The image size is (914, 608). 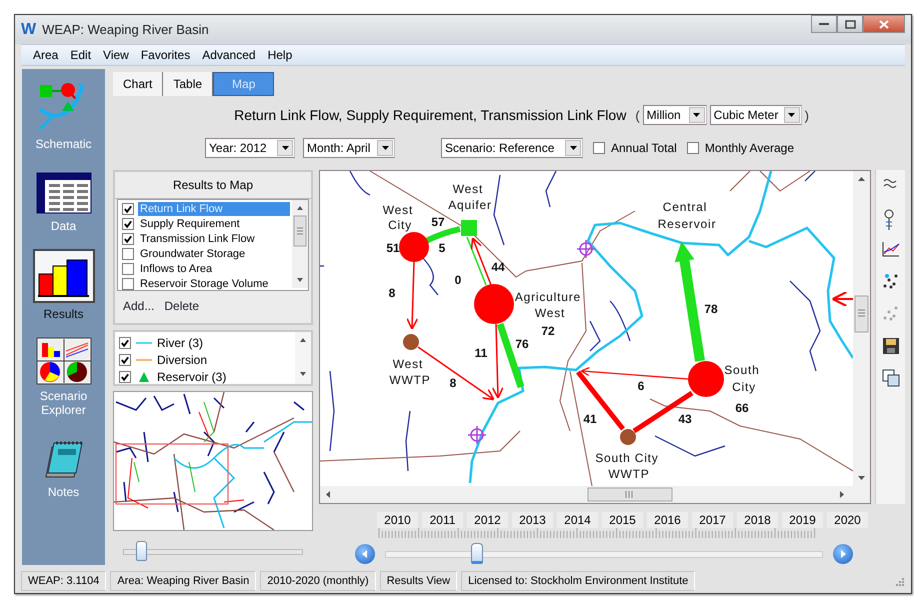 I want to click on checkbox-label: Monthly Average, so click(x=749, y=148).